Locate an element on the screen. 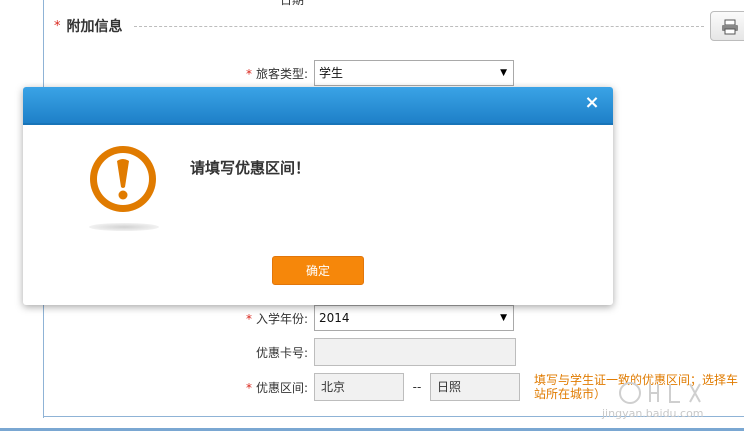 This screenshot has width=744, height=435. icon-shadow is located at coordinates (124, 227).